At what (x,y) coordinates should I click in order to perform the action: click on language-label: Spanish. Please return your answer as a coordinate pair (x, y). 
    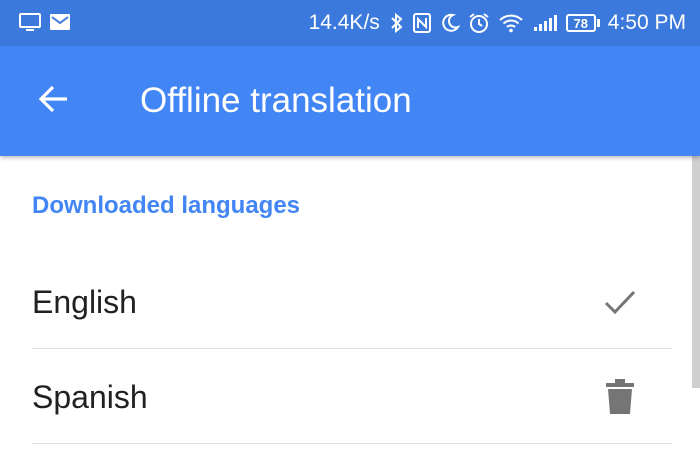
    Looking at the image, I should click on (90, 397).